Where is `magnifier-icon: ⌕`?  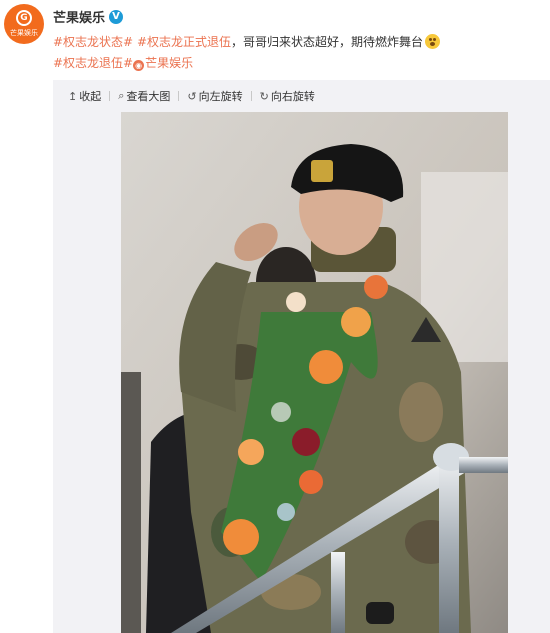 magnifier-icon: ⌕ is located at coordinates (121, 95).